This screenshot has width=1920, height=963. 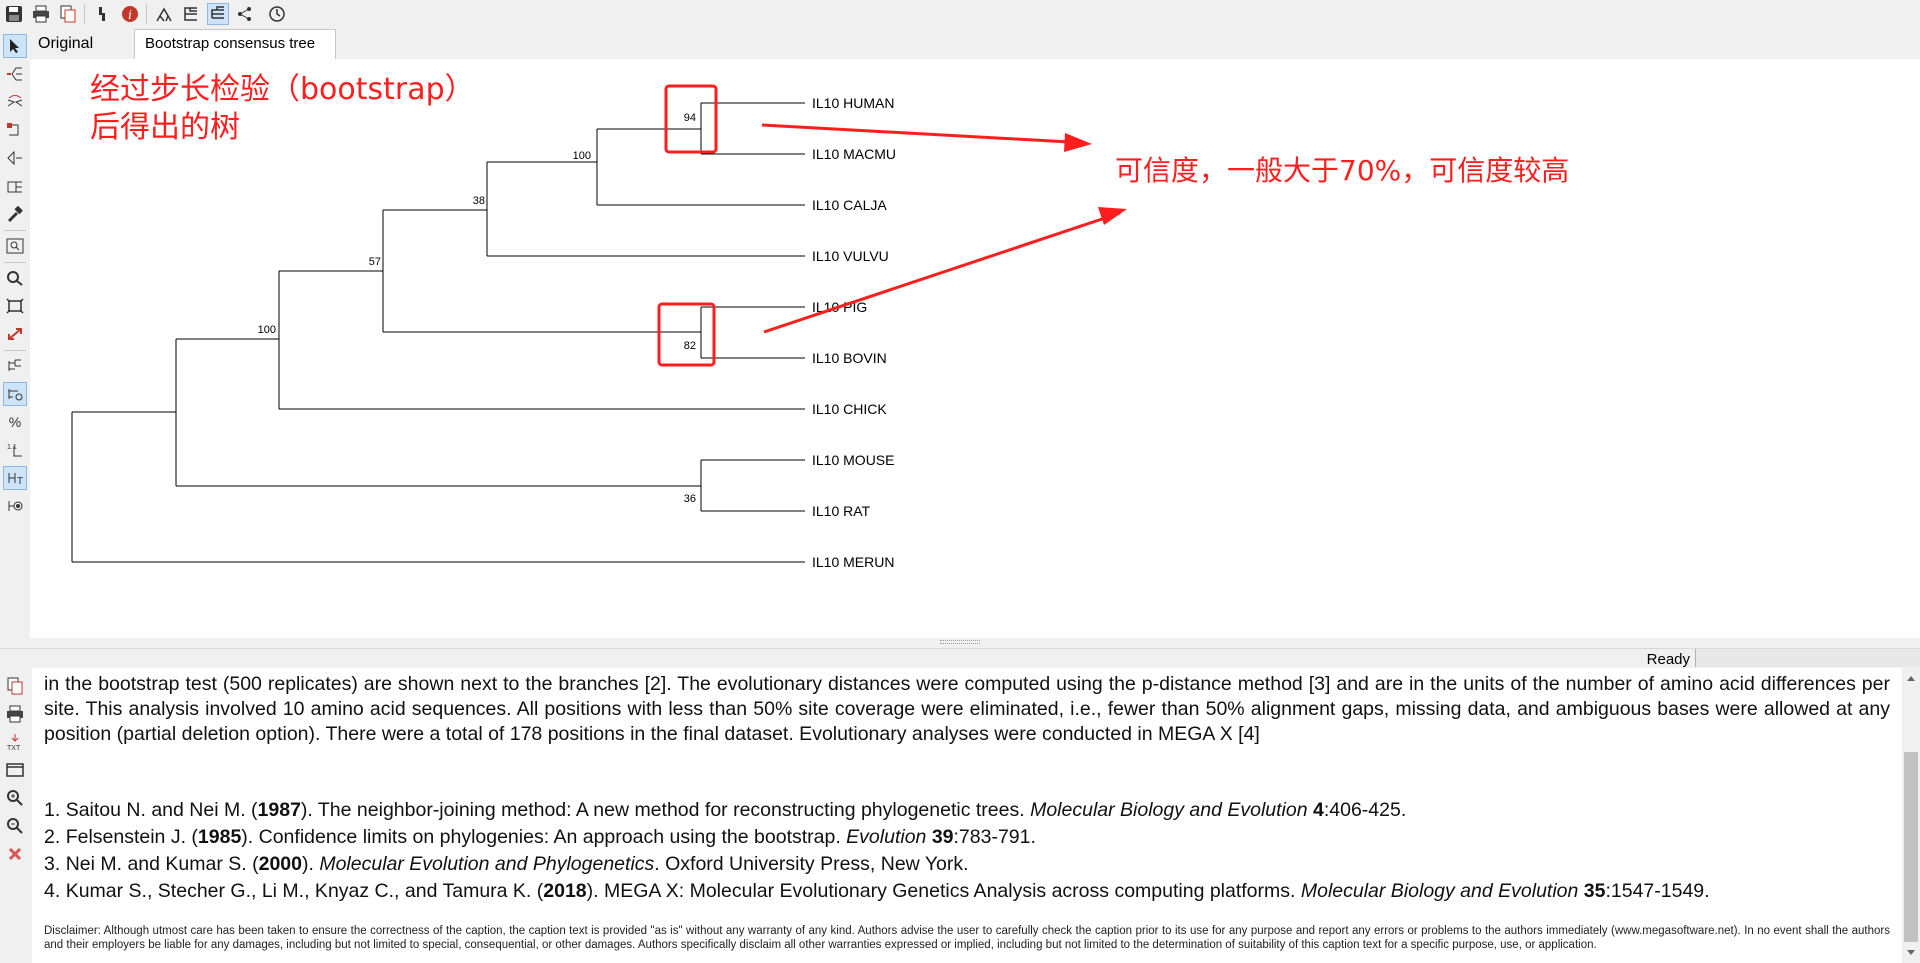 What do you see at coordinates (20, 481) in the screenshot?
I see `svg-text: T` at bounding box center [20, 481].